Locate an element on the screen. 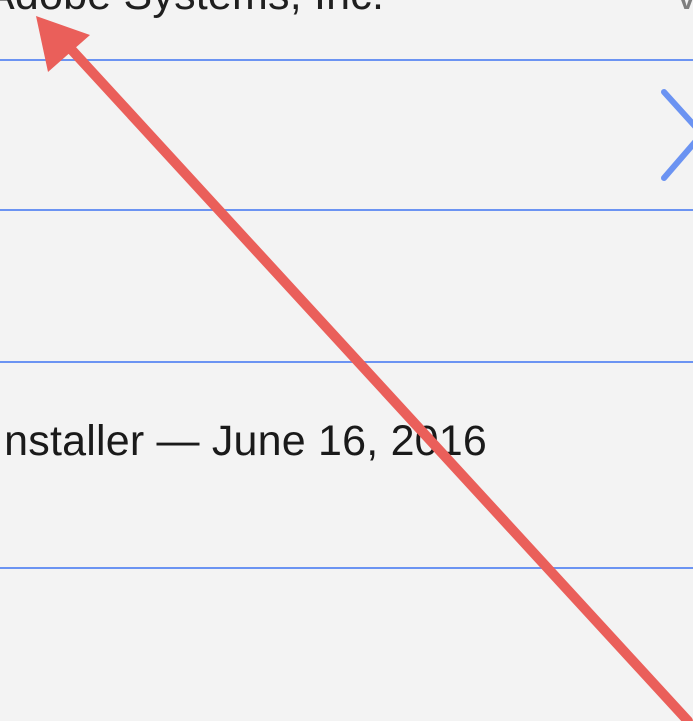 Image resolution: width=693 pixels, height=721 pixels. publisher-label: Adobe Systems, Inc. is located at coordinates (192, 8).